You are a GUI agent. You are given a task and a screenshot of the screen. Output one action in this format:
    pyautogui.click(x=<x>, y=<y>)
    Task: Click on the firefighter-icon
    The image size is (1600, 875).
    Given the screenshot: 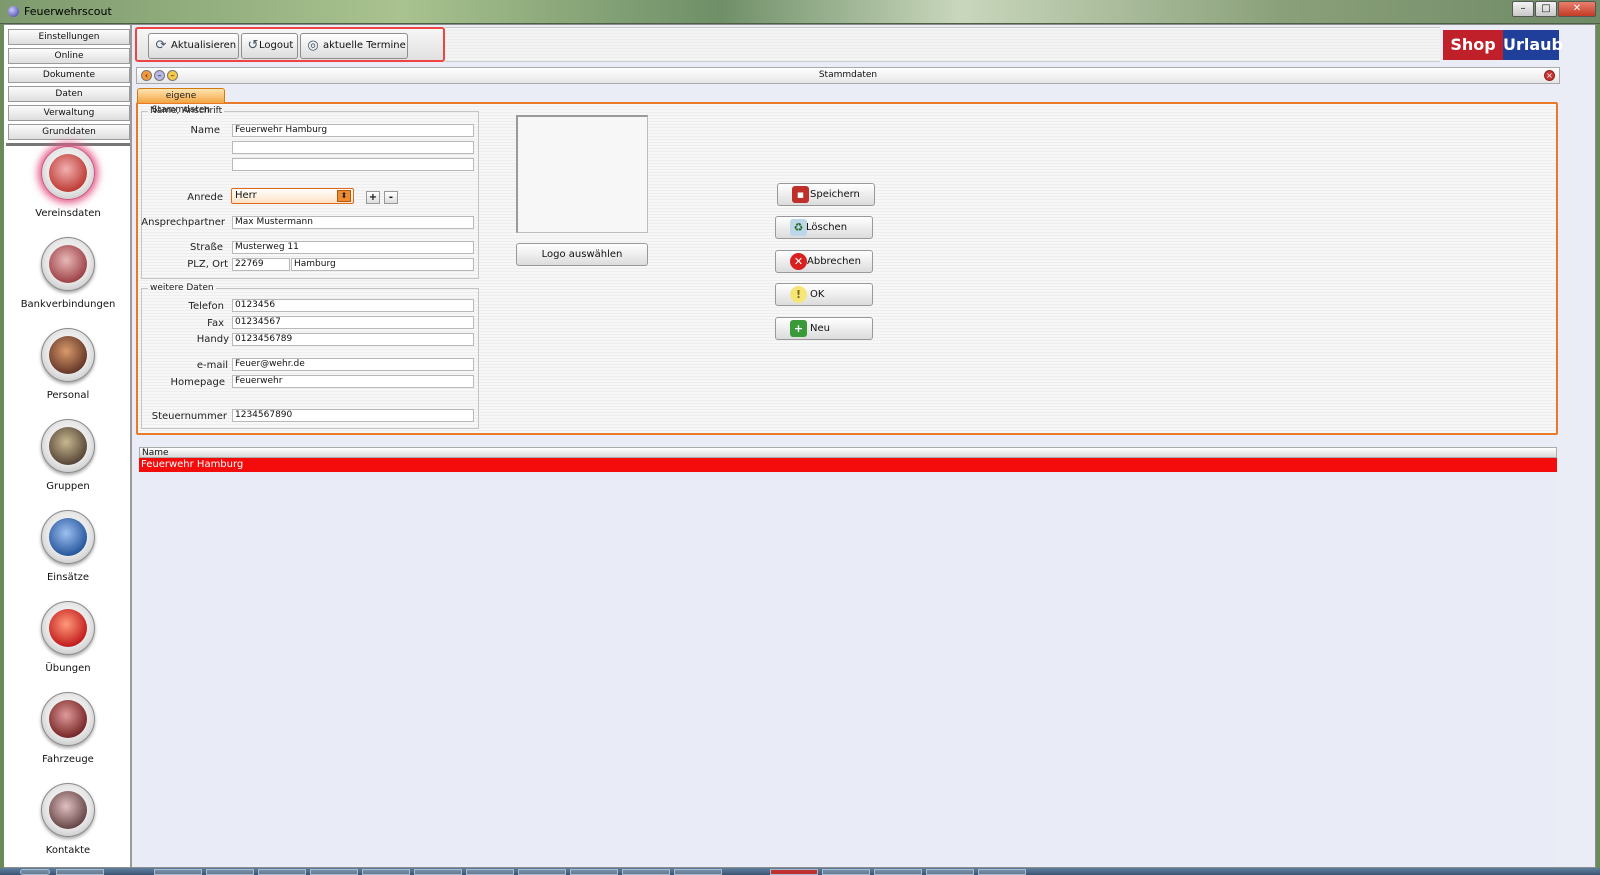 What is the action you would take?
    pyautogui.click(x=68, y=355)
    